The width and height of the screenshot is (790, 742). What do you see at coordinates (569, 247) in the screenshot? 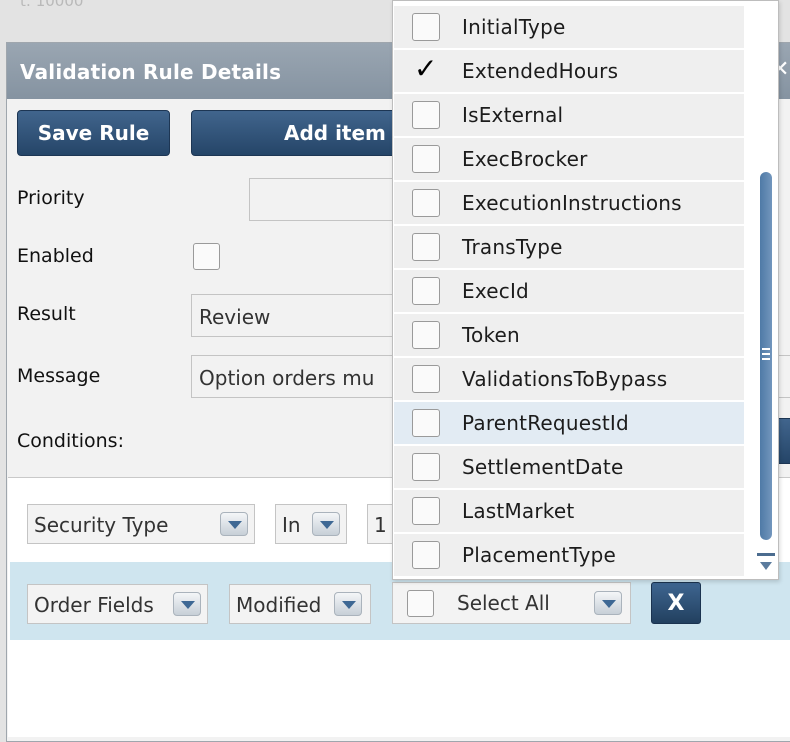
I see `list-item: TransType` at bounding box center [569, 247].